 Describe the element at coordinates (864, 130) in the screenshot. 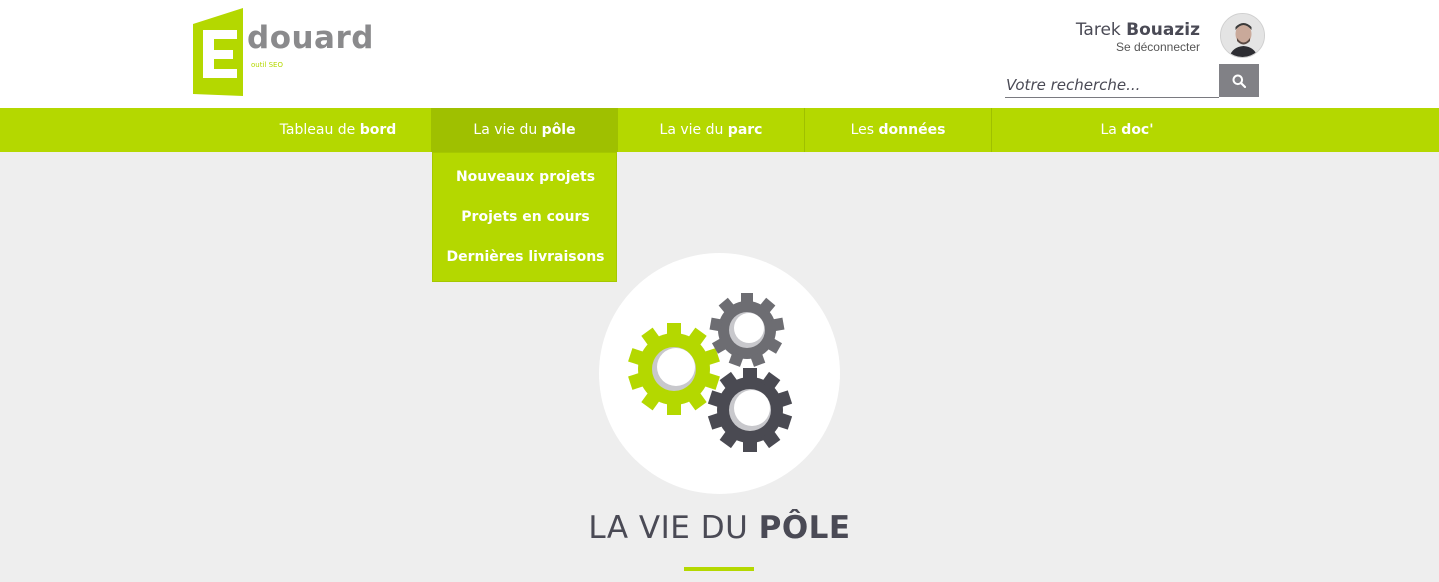

I see `nav-label: Les` at that location.